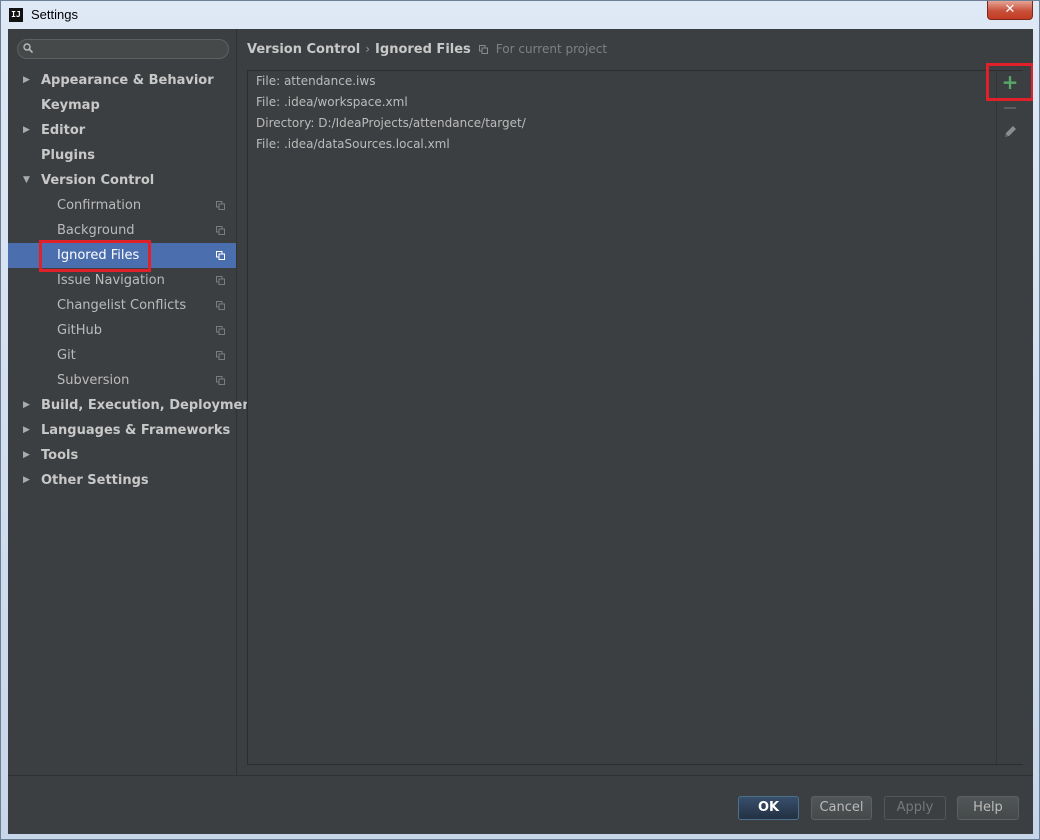 The height and width of the screenshot is (840, 1040). I want to click on sidebar-item-label: Git, so click(66, 355).